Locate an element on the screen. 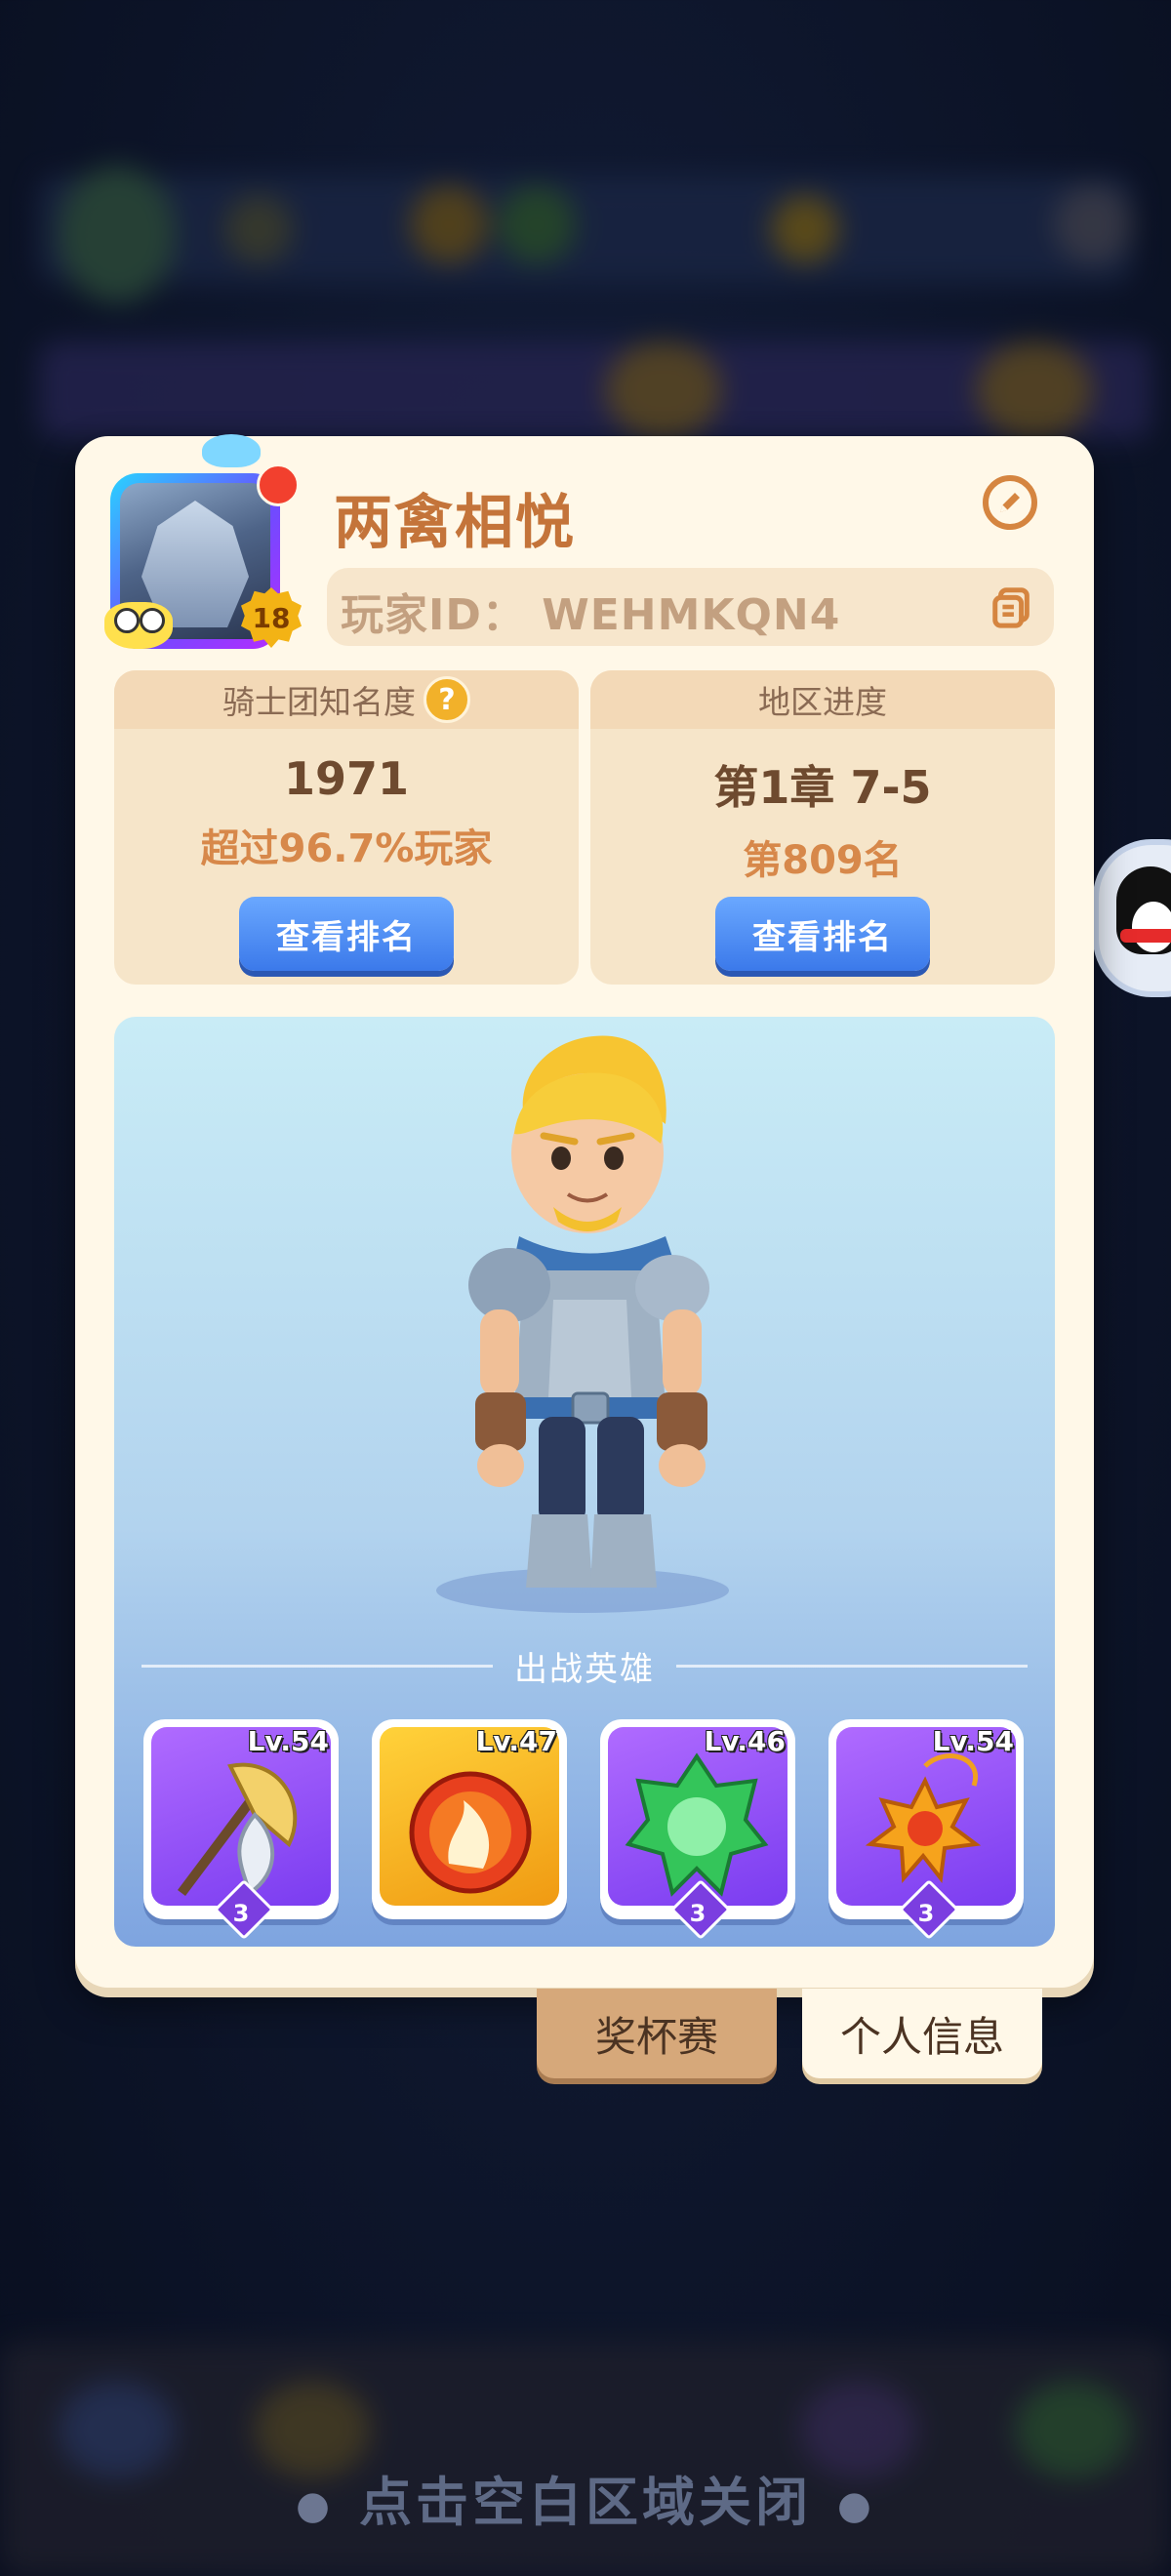 This screenshot has height=2576, width=1171. divider-left is located at coordinates (317, 1666).